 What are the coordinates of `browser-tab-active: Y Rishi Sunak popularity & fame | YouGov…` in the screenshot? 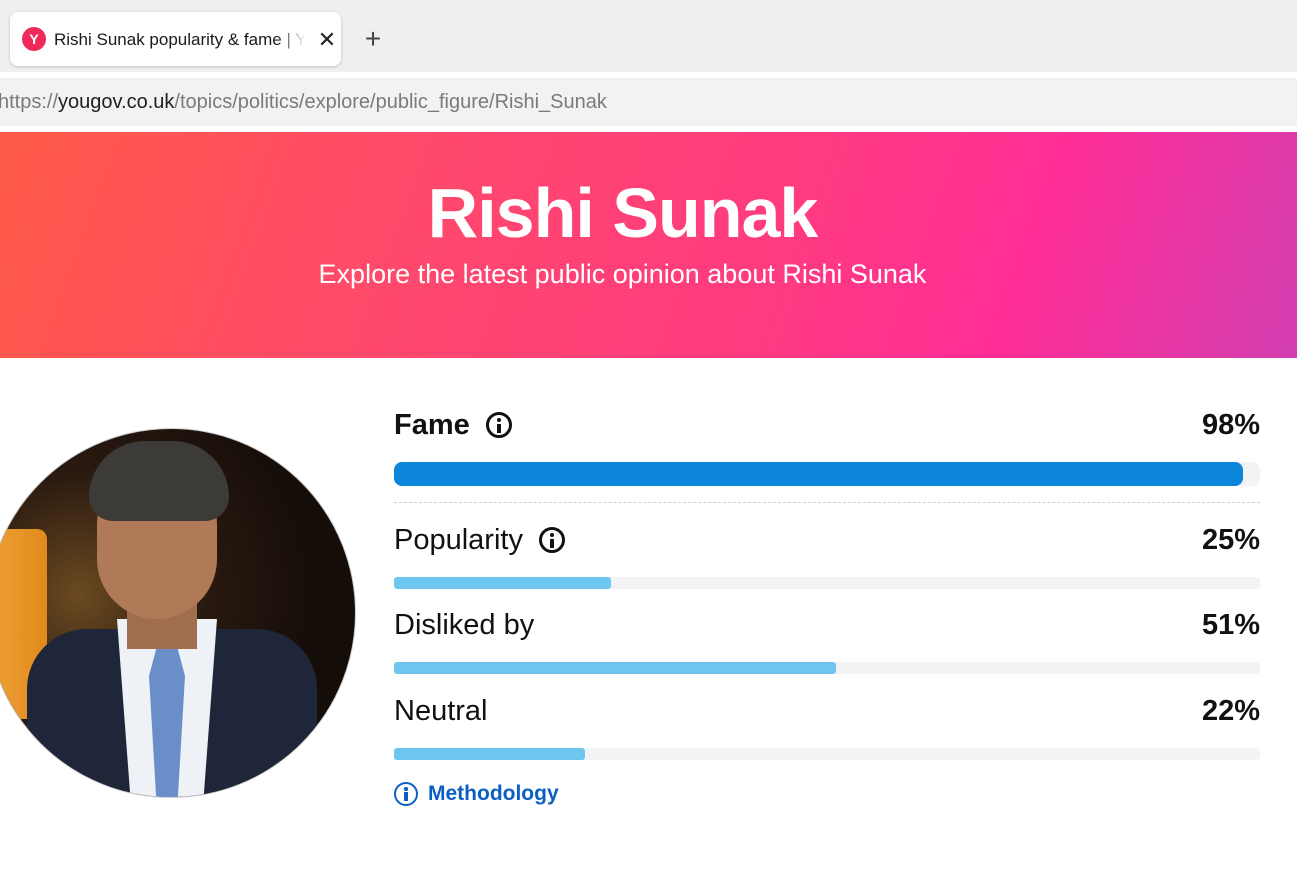 It's located at (175, 39).